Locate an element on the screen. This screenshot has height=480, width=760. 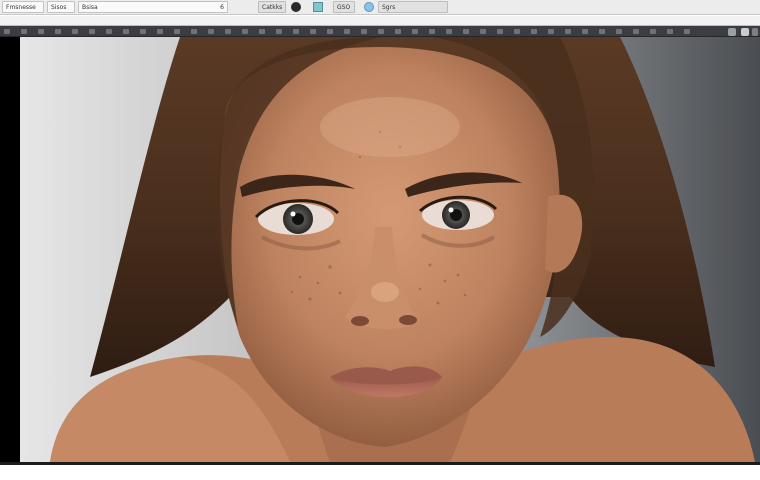
toolbar-button-1-label: Catkks is located at coordinates (272, 7).